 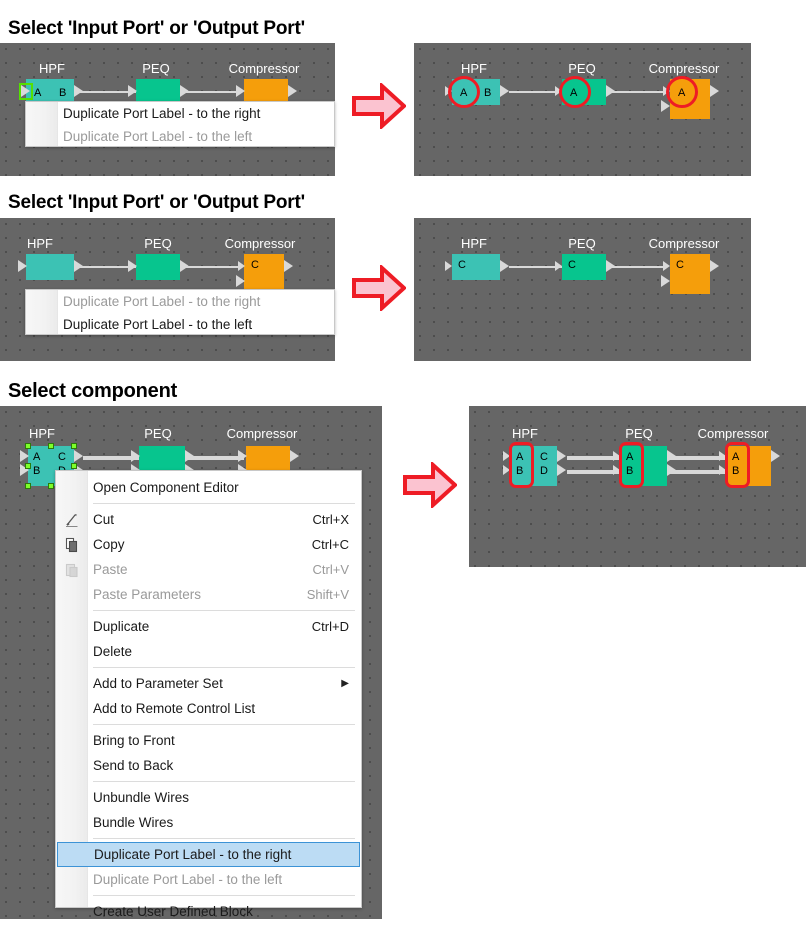 I want to click on menu-item-label: Bring to Front, so click(x=134, y=740).